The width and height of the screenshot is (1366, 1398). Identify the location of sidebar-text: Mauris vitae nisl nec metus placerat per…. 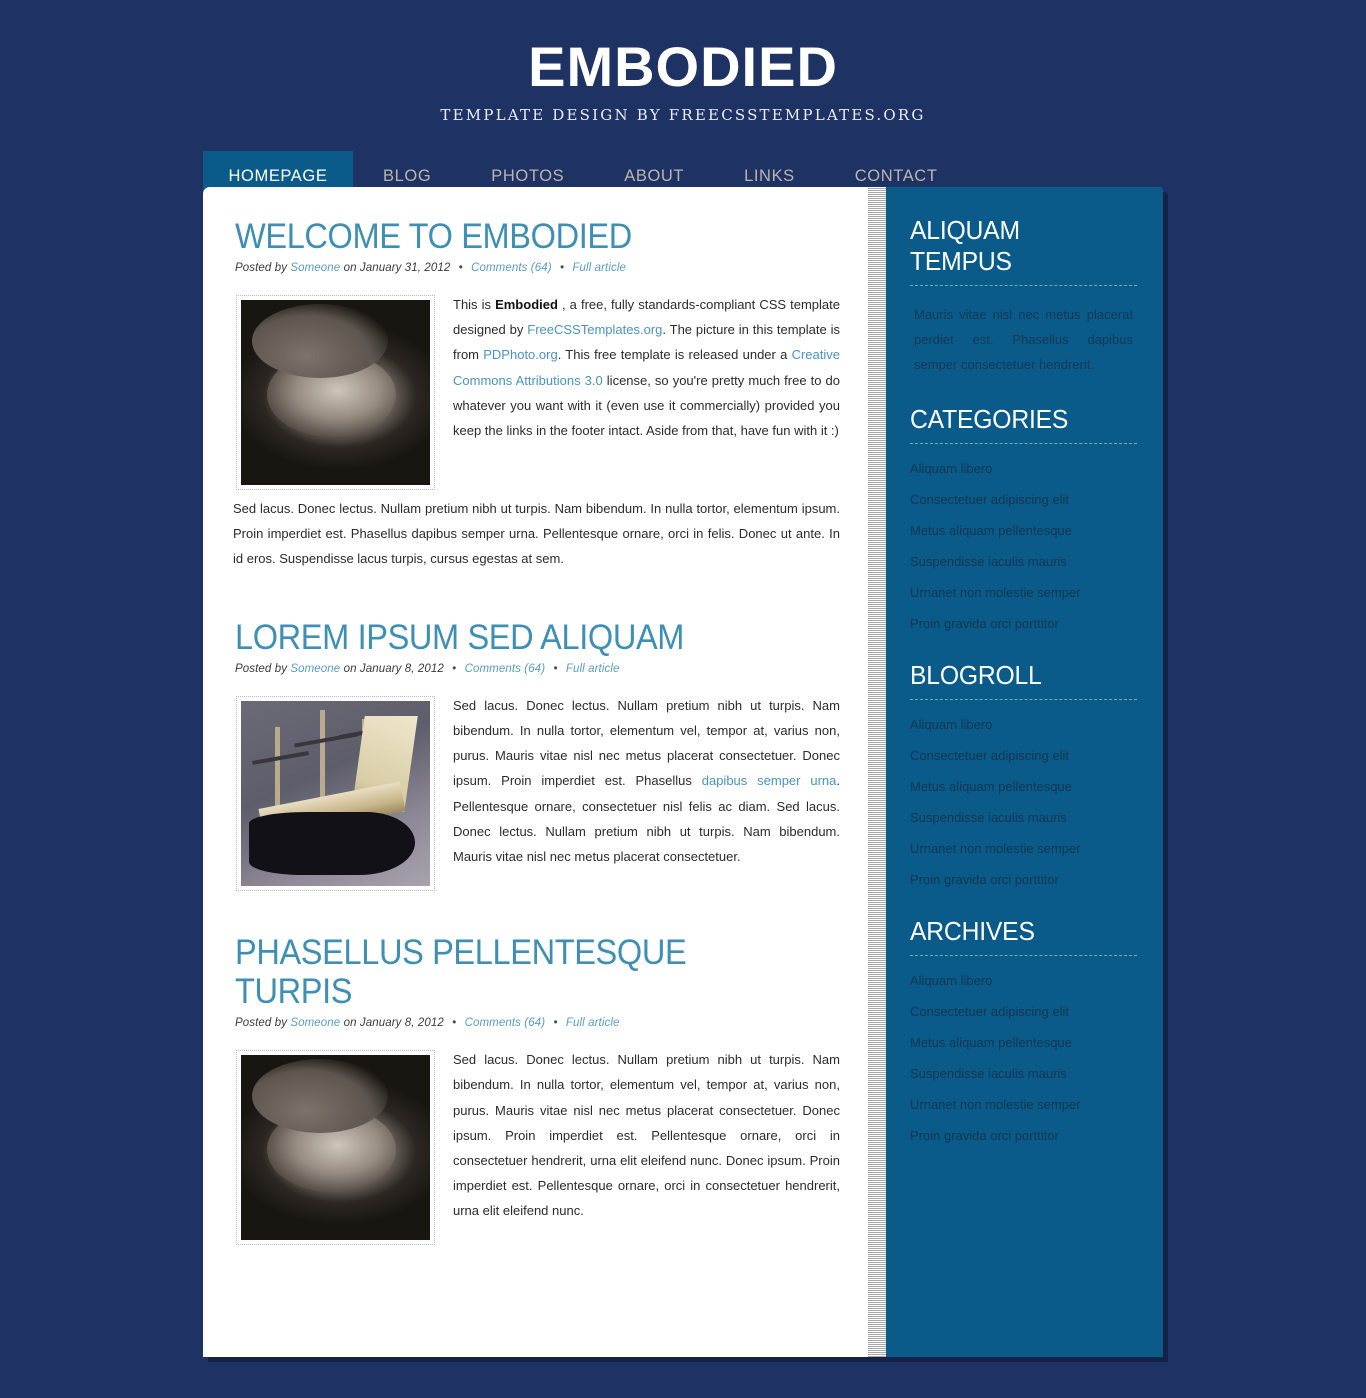
(1023, 339).